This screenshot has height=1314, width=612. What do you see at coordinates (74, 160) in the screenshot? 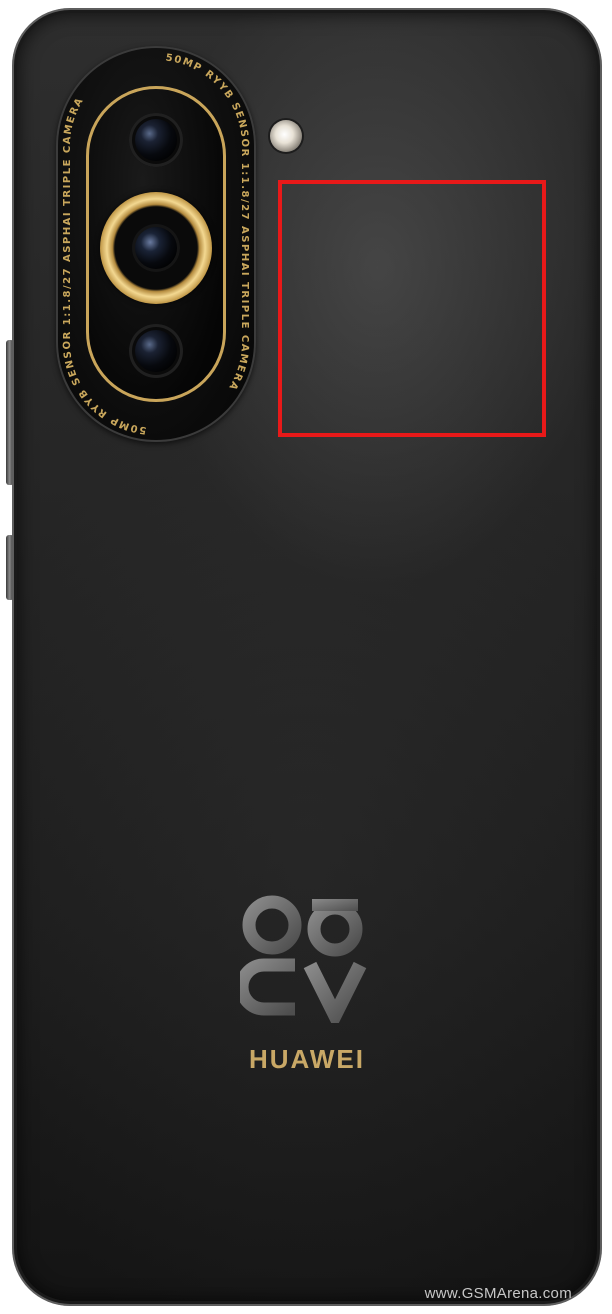
I see `camera-label-triple-left: AI TRIPLE CAMERA` at bounding box center [74, 160].